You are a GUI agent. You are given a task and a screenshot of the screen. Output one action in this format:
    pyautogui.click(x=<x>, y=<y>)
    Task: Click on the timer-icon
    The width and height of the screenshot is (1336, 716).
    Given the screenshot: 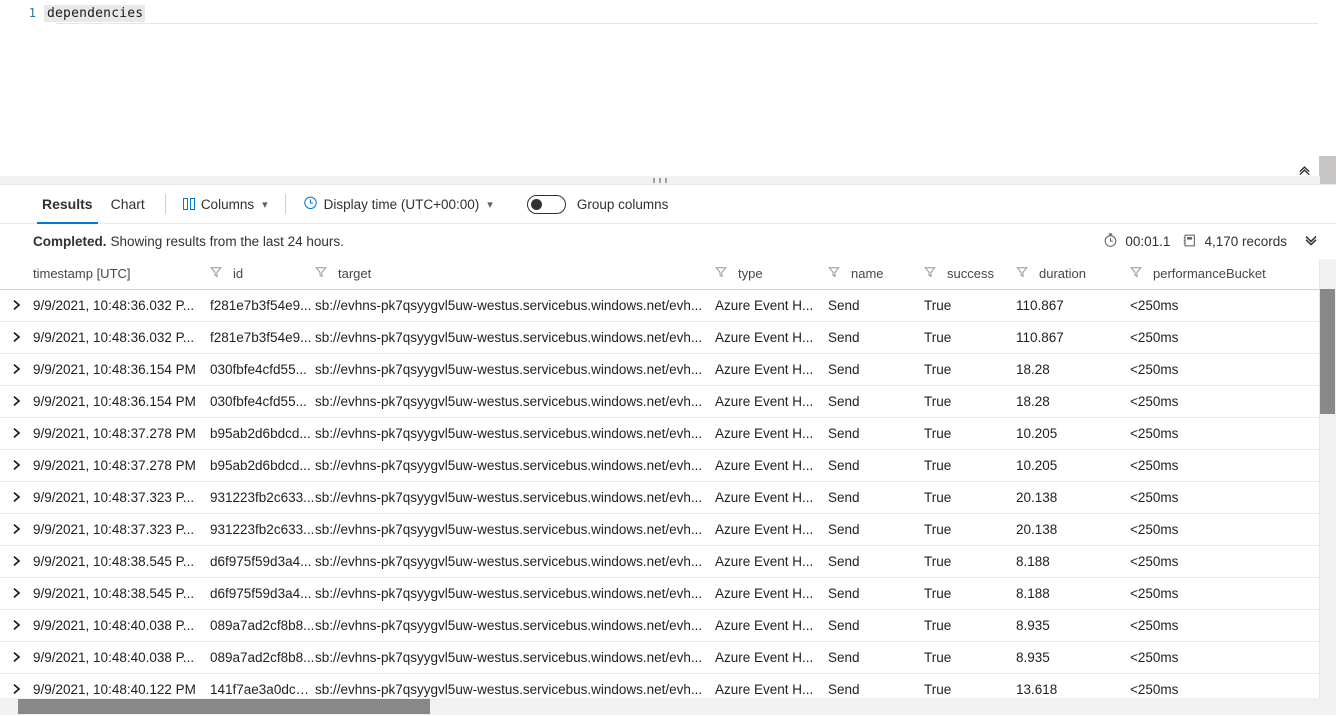 What is the action you would take?
    pyautogui.click(x=1110, y=241)
    